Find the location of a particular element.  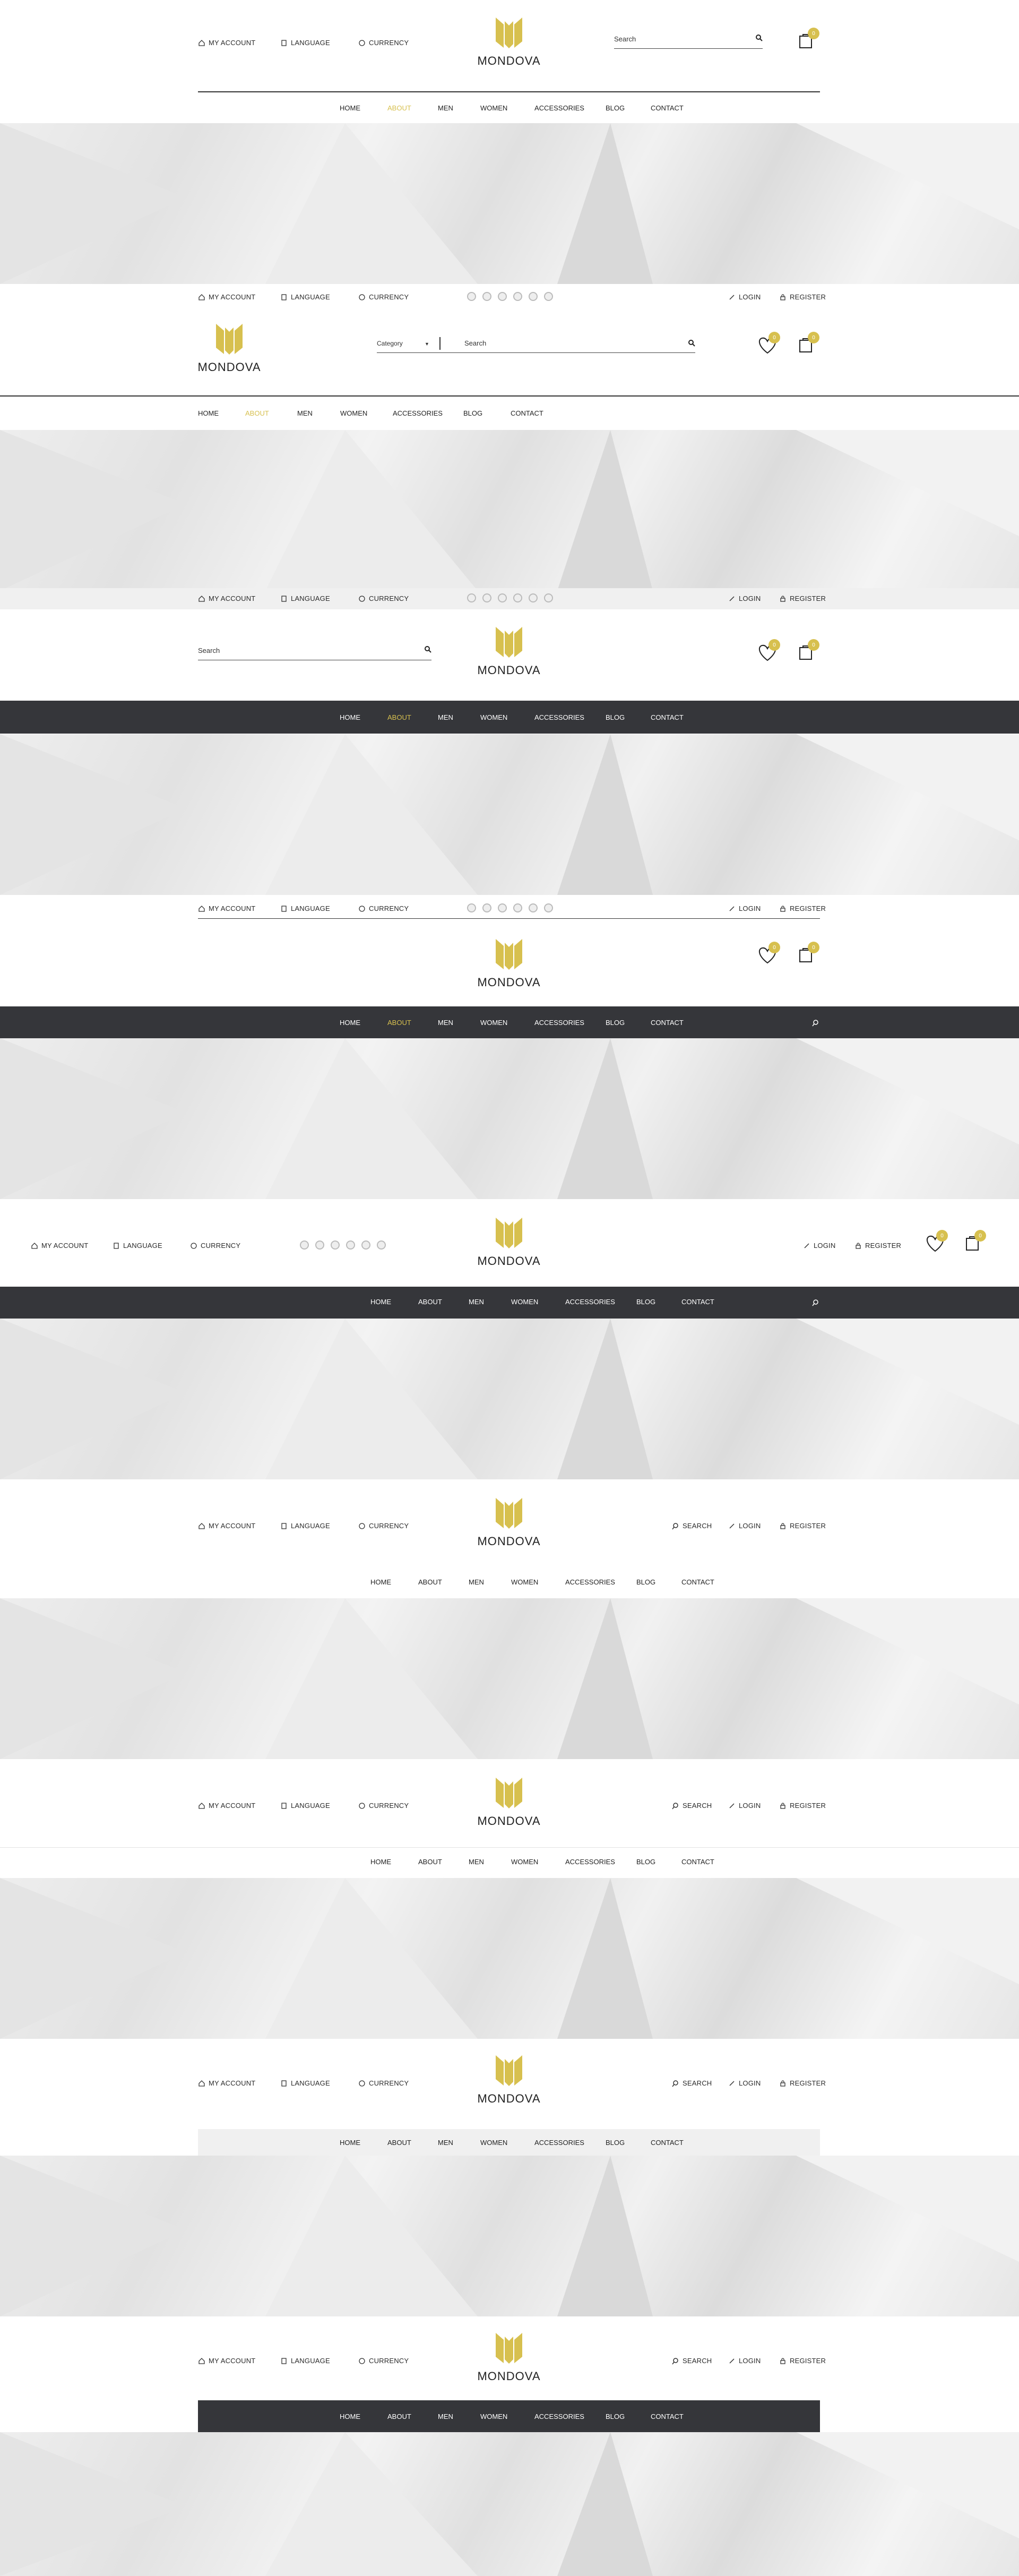

nav-blog: BLOG is located at coordinates (615, 717).